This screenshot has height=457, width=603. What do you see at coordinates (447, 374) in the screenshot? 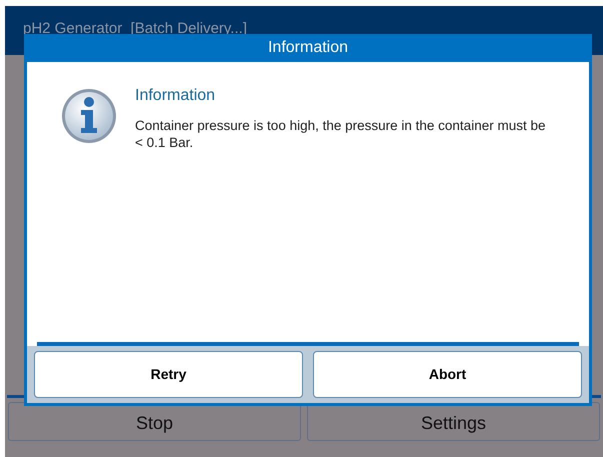
I see `dialog-button: Abort` at bounding box center [447, 374].